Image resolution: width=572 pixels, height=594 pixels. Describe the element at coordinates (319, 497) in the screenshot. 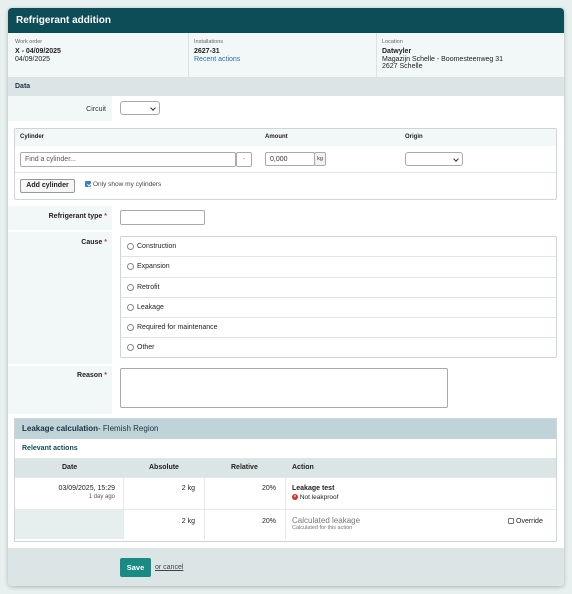

I see `leak-status: Not leakproof` at that location.